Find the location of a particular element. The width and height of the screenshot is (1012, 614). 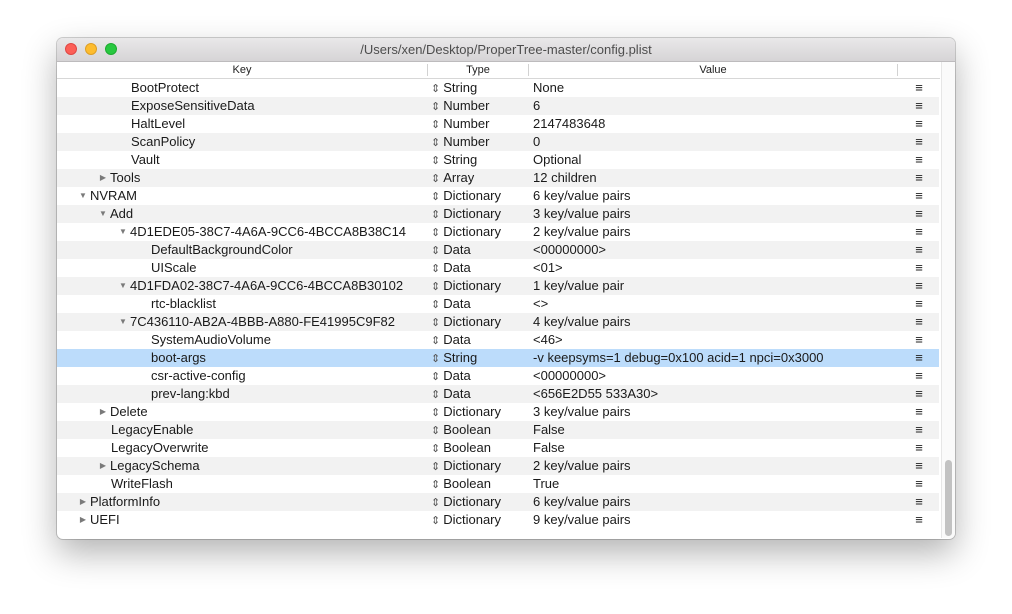

value-cell: 9 key/value pairs is located at coordinates (713, 520).